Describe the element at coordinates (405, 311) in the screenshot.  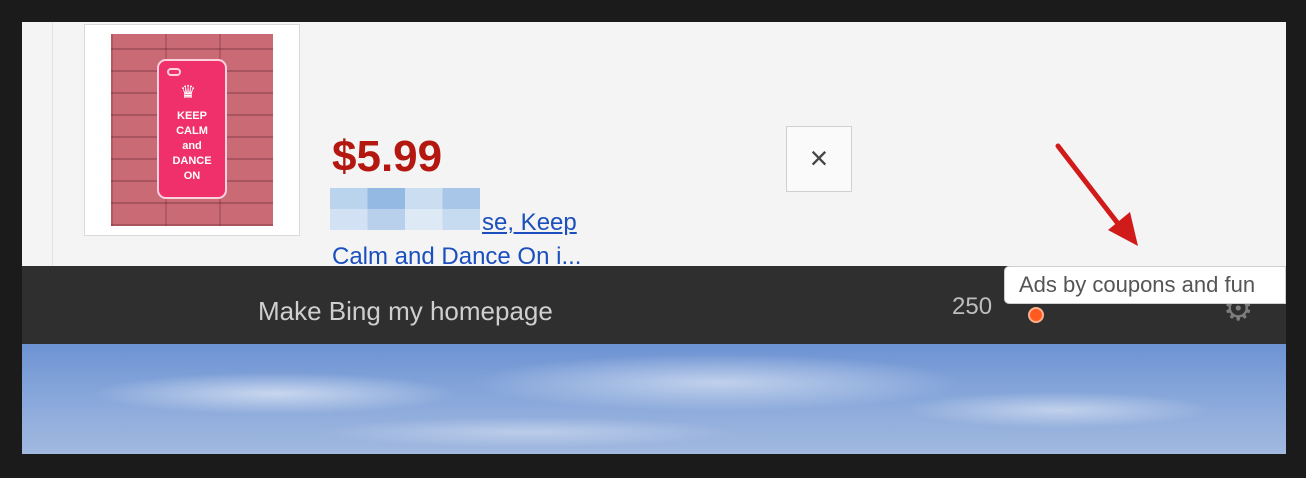
I see `make-bing-homepage-link: Make Bing my homepage` at that location.